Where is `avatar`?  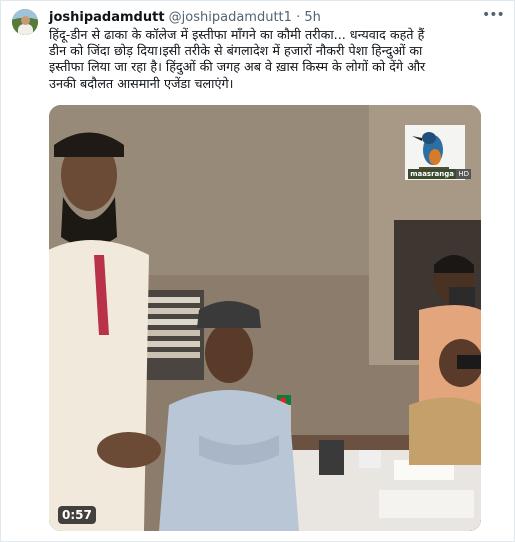
avatar is located at coordinates (25, 22).